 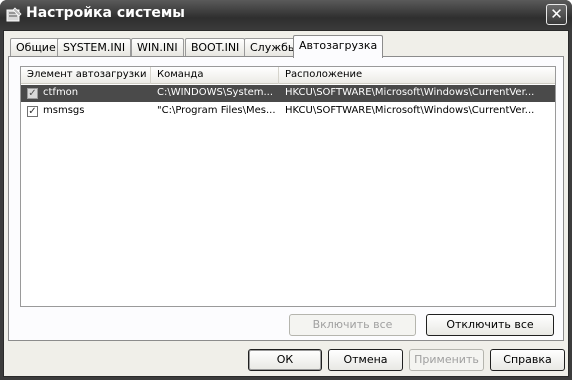 I want to click on item-name: msmsgs, so click(x=64, y=110).